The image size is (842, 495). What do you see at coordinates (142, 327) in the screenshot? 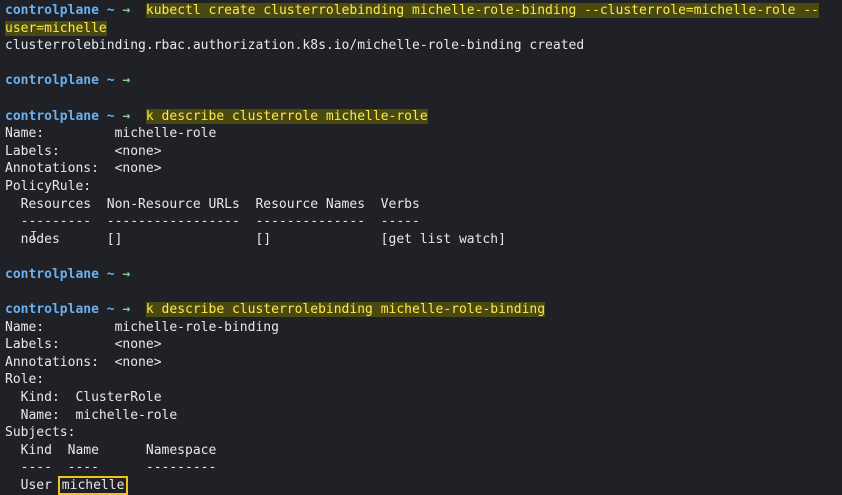
I see `output-line: Name: michelle-role-binding` at bounding box center [142, 327].